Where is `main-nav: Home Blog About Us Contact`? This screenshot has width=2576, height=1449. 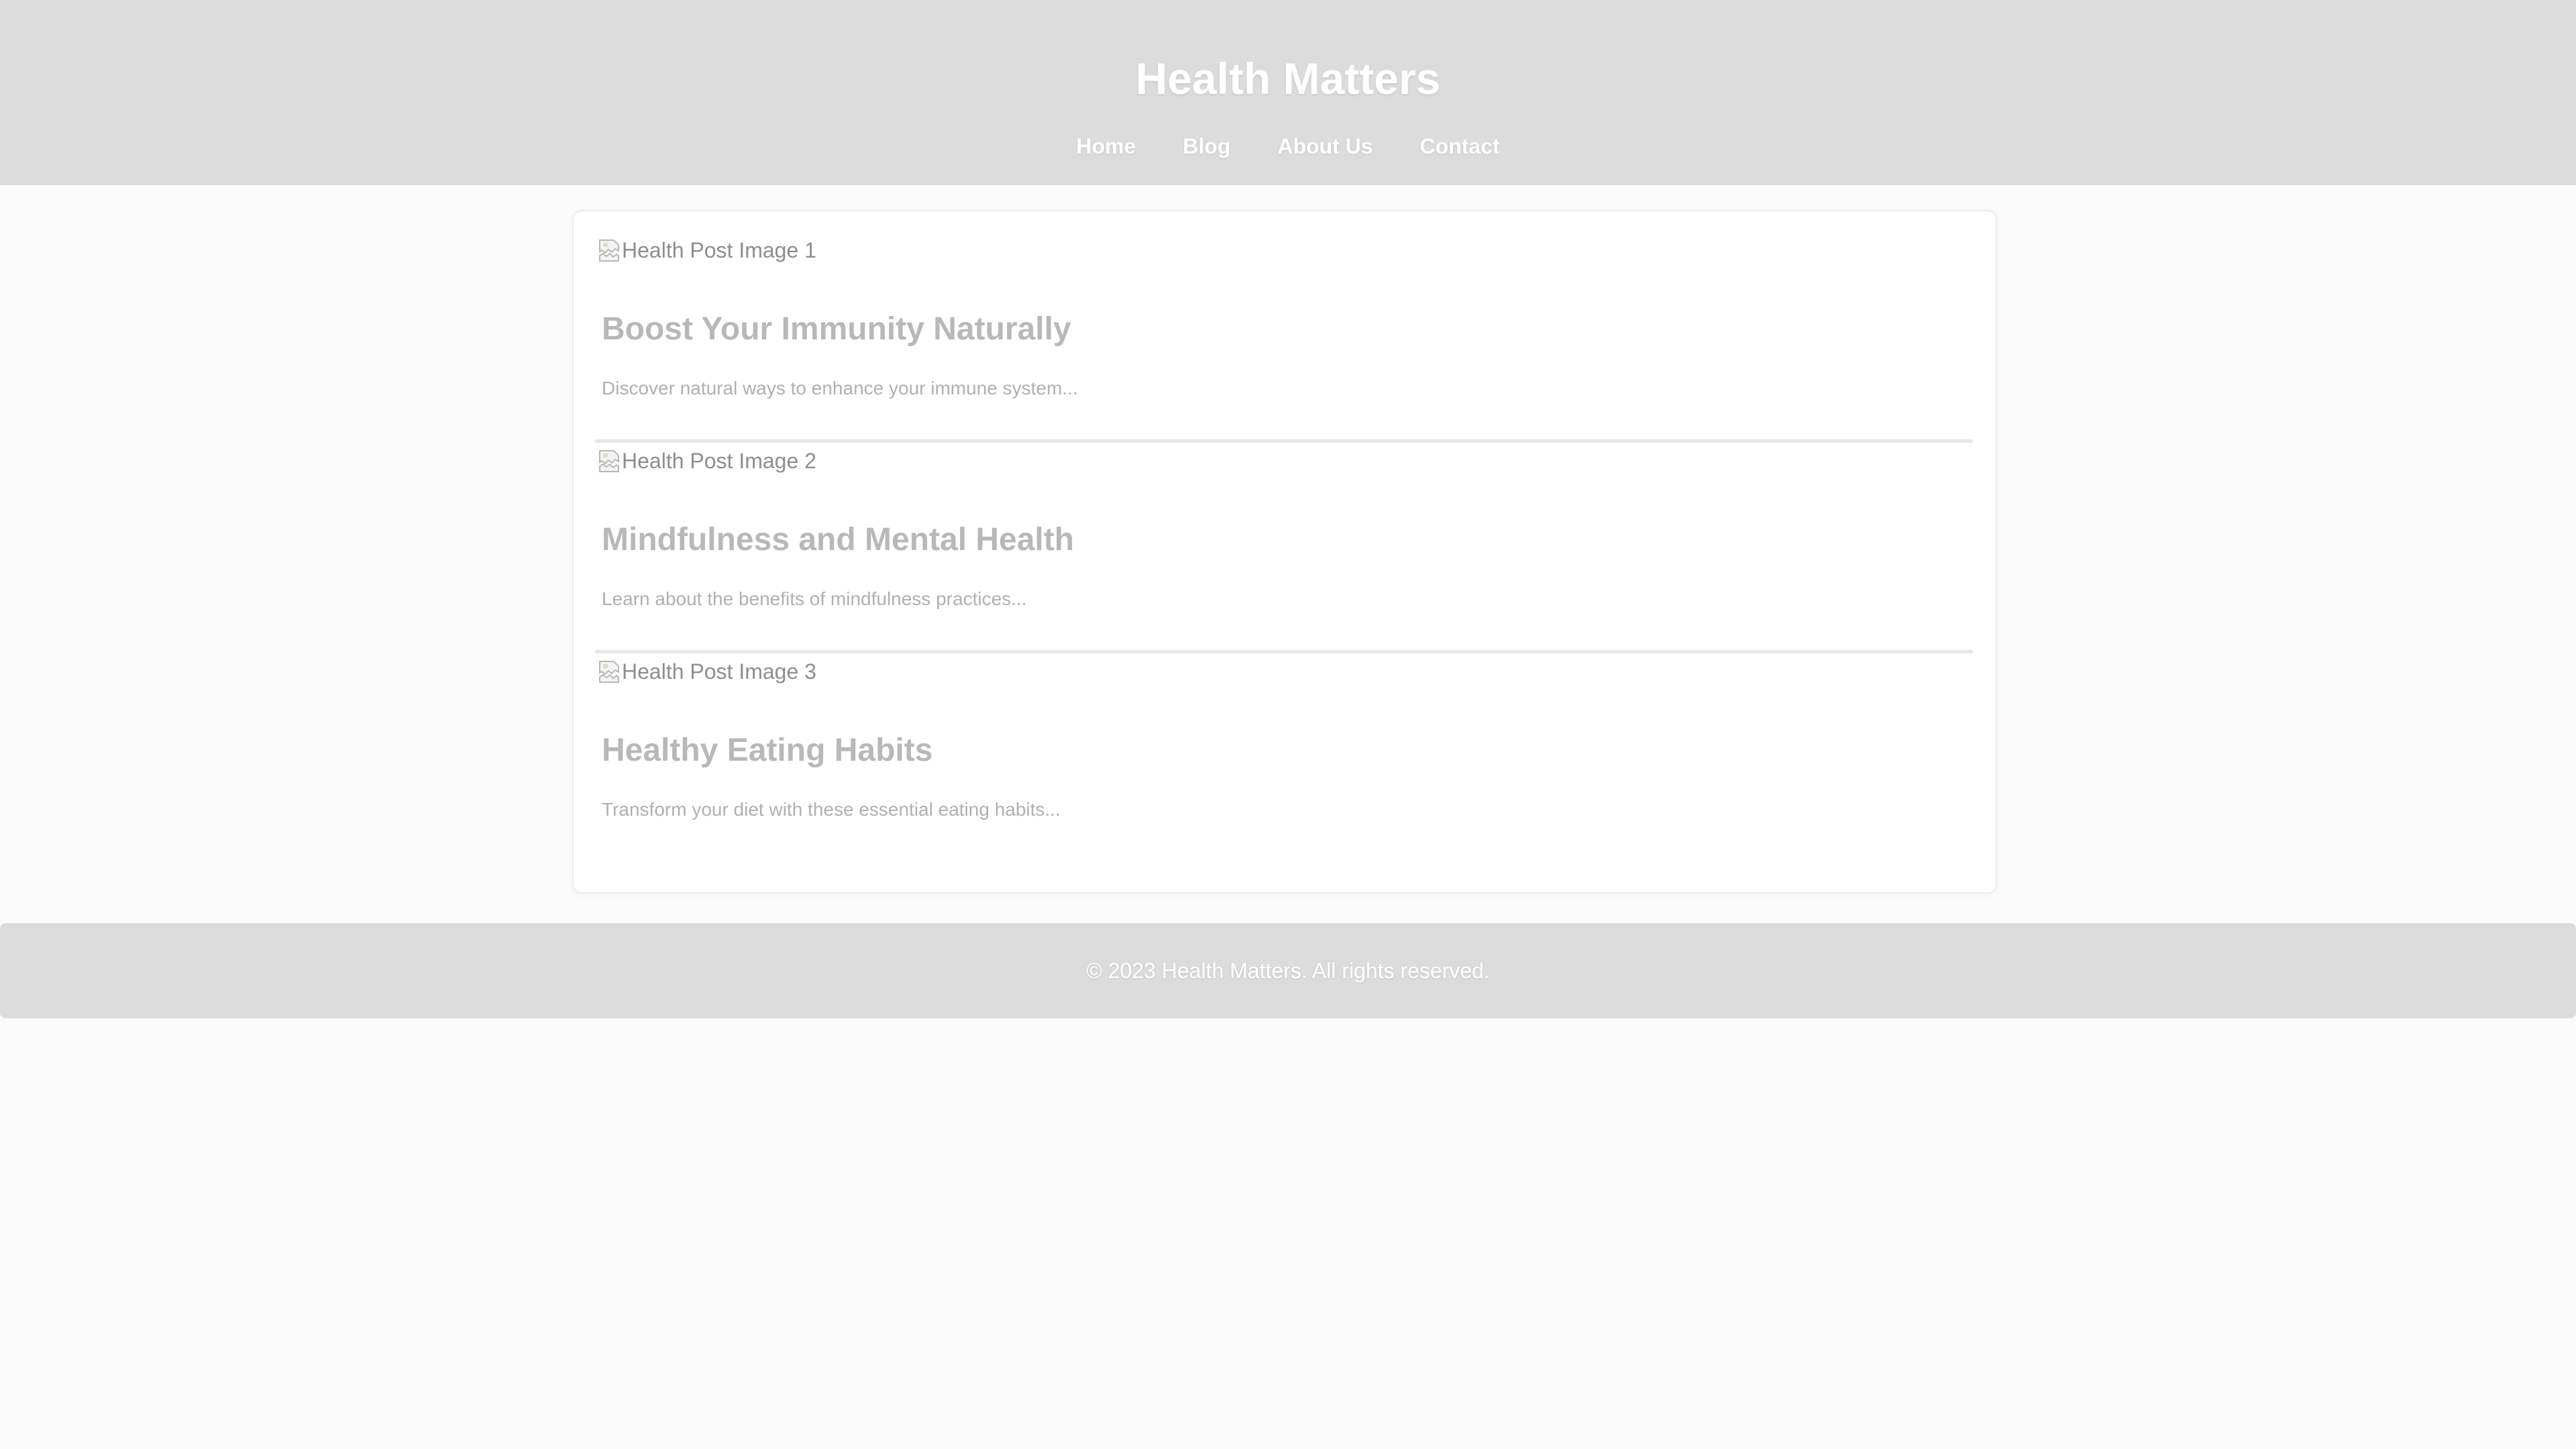
main-nav: Home Blog About Us Contact is located at coordinates (1288, 146).